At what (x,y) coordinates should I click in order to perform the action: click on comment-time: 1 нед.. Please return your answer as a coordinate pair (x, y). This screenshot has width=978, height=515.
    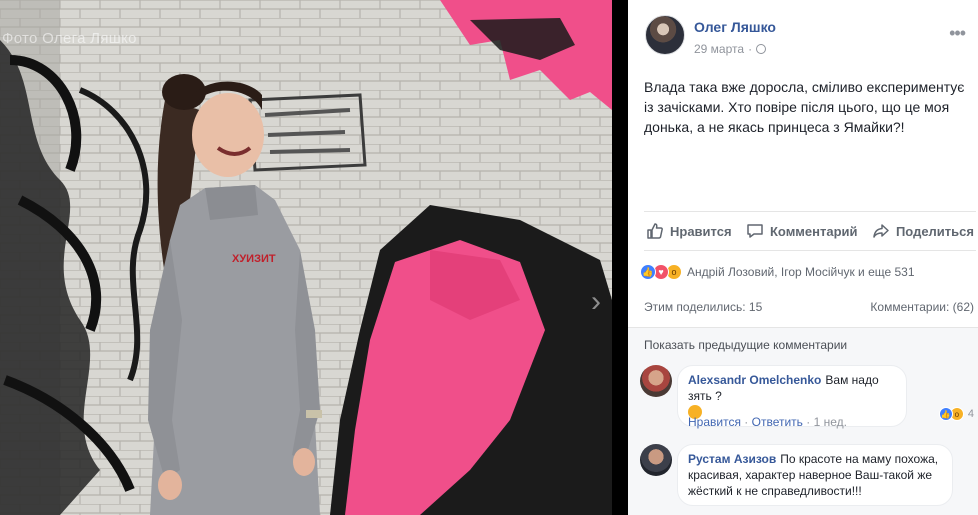
    Looking at the image, I should click on (830, 422).